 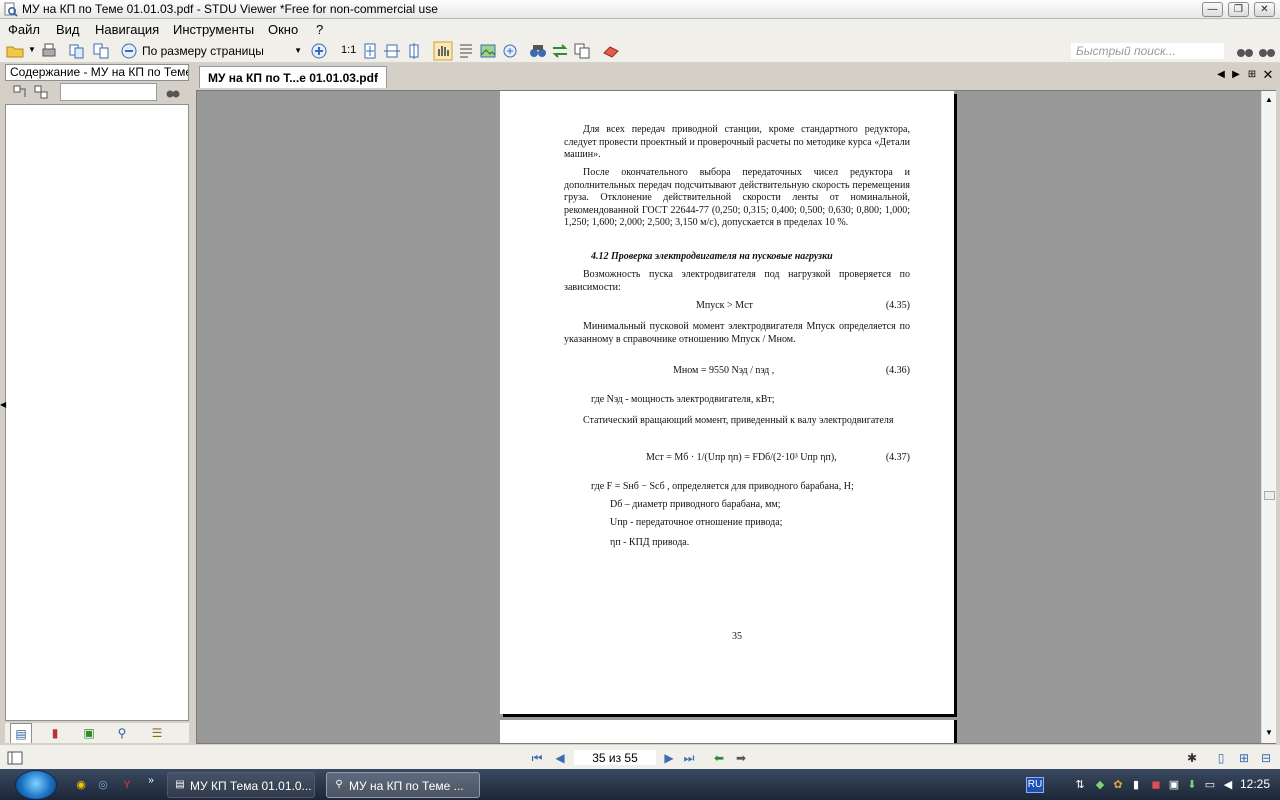 What do you see at coordinates (1267, 51) in the screenshot?
I see `find-next-icon` at bounding box center [1267, 51].